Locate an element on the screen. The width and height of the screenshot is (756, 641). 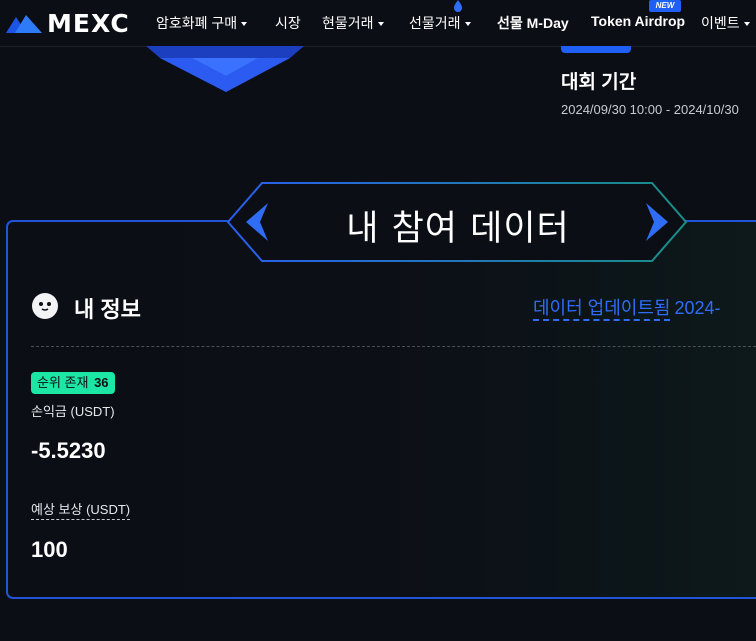
nav-markets: 시장 is located at coordinates (288, 23).